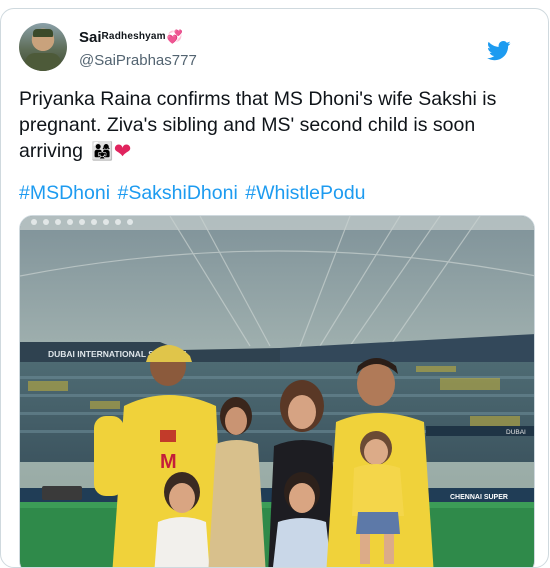 This screenshot has height=568, width=550. Describe the element at coordinates (305, 193) in the screenshot. I see `hashtag-whistlepodu: #WhistlePodu` at that location.